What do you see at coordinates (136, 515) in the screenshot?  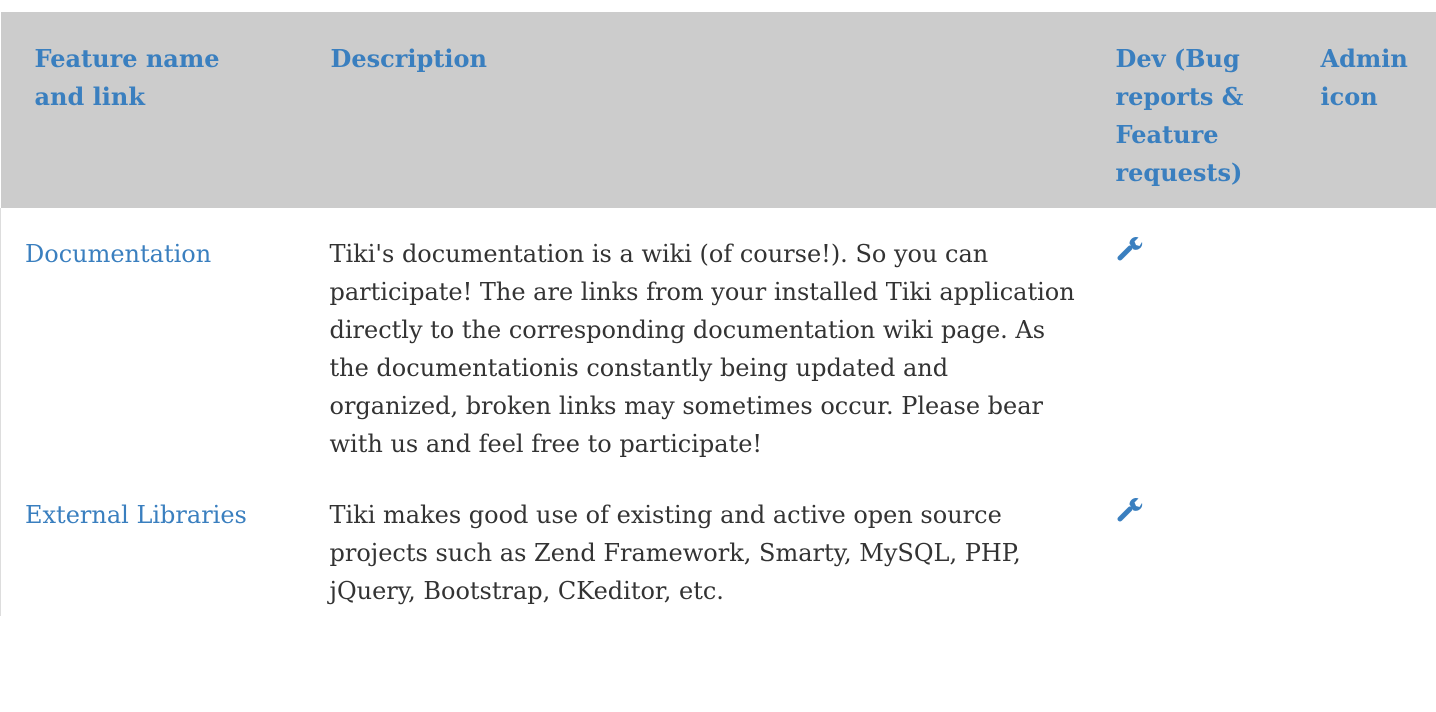 I see `feature-link-external-libraries: External Libraries` at bounding box center [136, 515].